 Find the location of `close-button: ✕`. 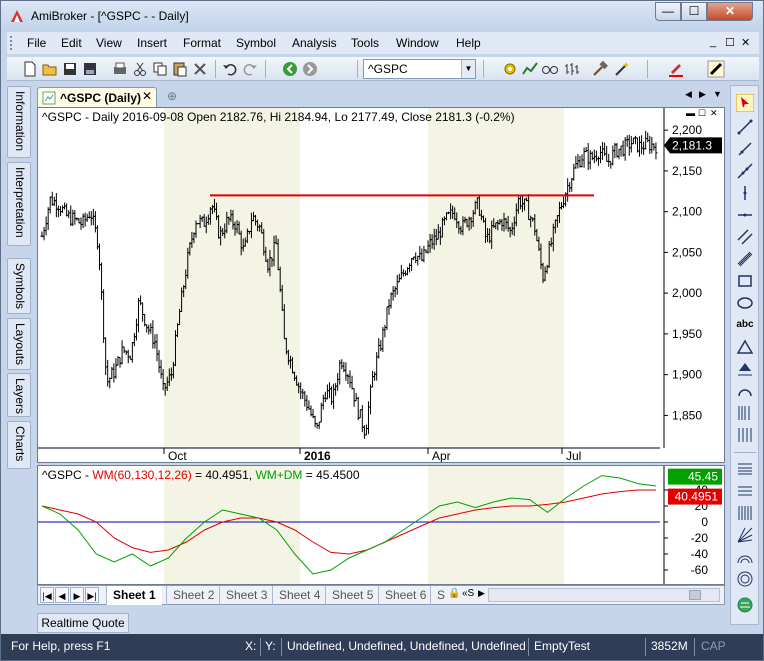

close-button: ✕ is located at coordinates (730, 11).